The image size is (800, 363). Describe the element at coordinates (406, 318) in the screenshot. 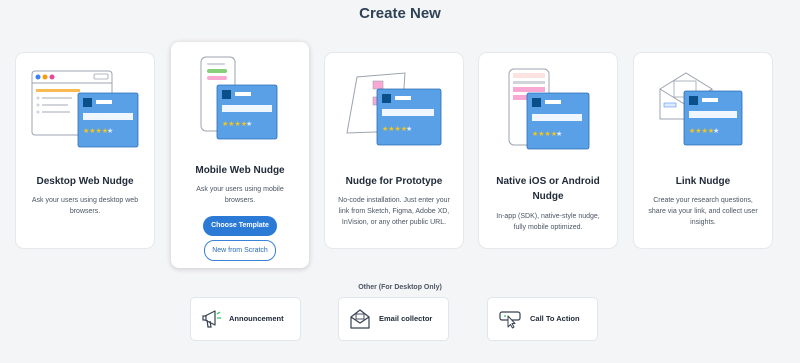

I see `email-collector-label: Email collector` at that location.